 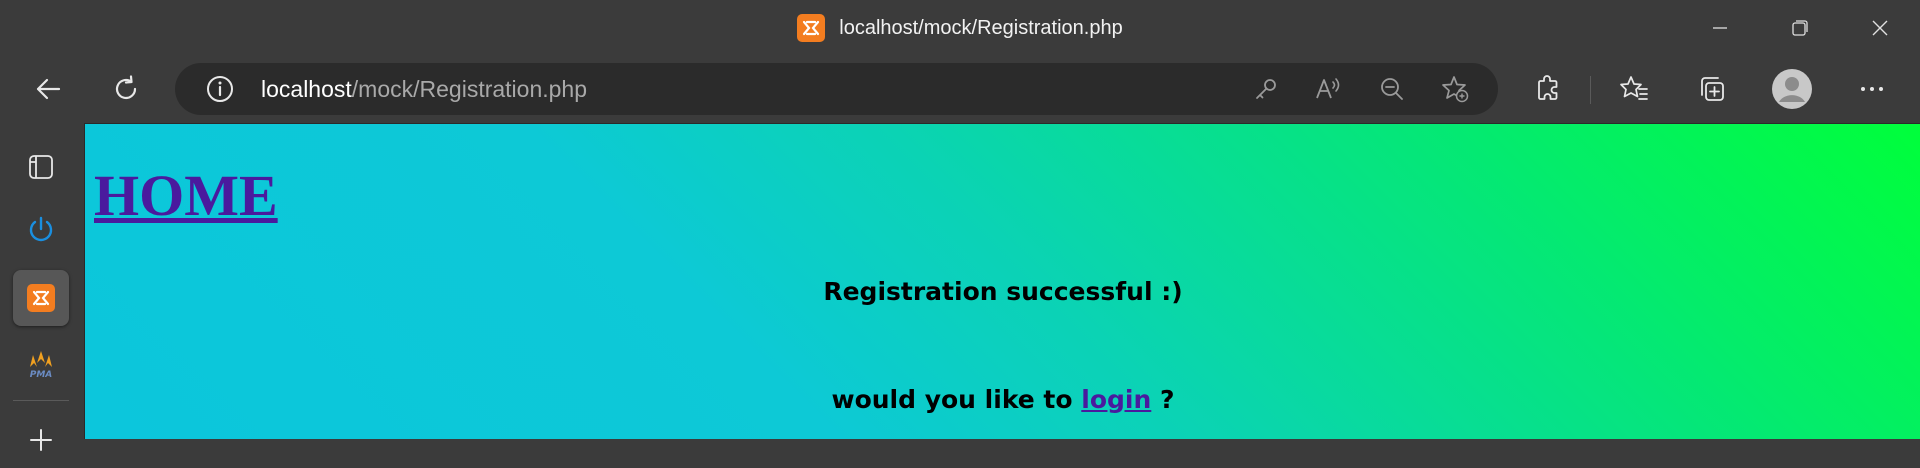 I want to click on navigation-bar: localhost/mock/Registration.php, so click(x=960, y=89).